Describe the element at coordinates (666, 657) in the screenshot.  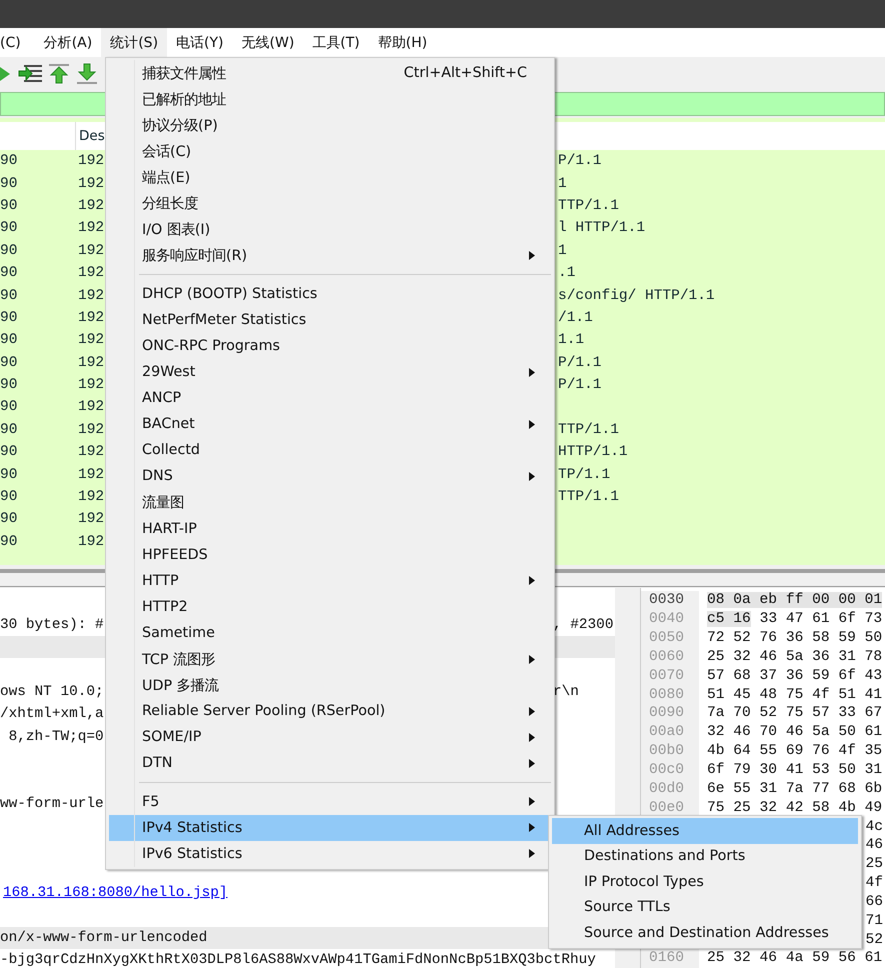
I see `offset-label: 0060` at that location.